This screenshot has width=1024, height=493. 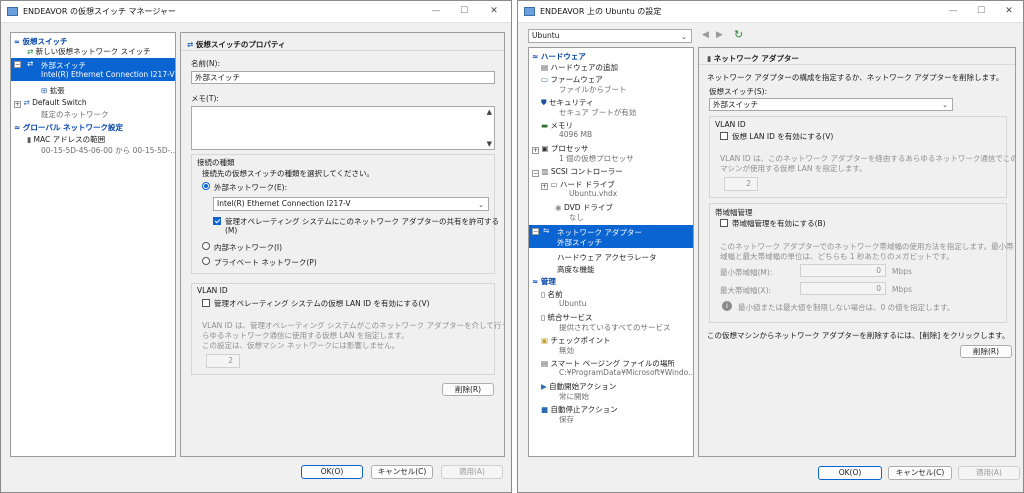 What do you see at coordinates (489, 144) in the screenshot?
I see `scroll-down-icon: ▼` at bounding box center [489, 144].